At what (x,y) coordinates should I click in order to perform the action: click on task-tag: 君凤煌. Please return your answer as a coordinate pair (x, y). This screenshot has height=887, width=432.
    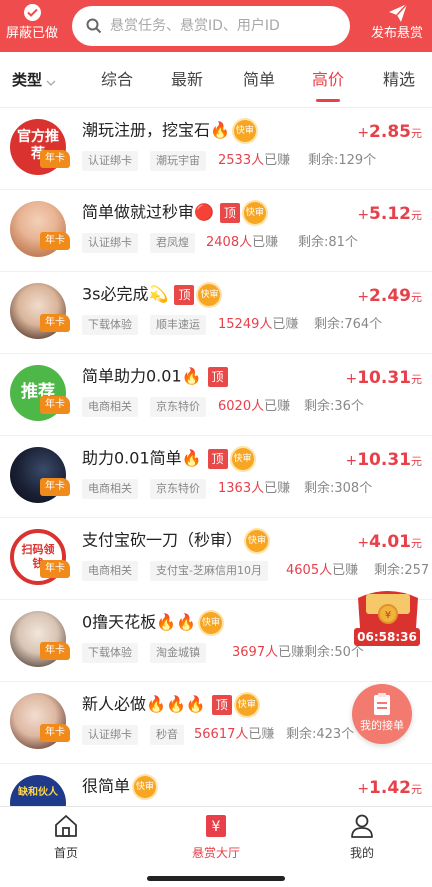
    Looking at the image, I should click on (172, 243).